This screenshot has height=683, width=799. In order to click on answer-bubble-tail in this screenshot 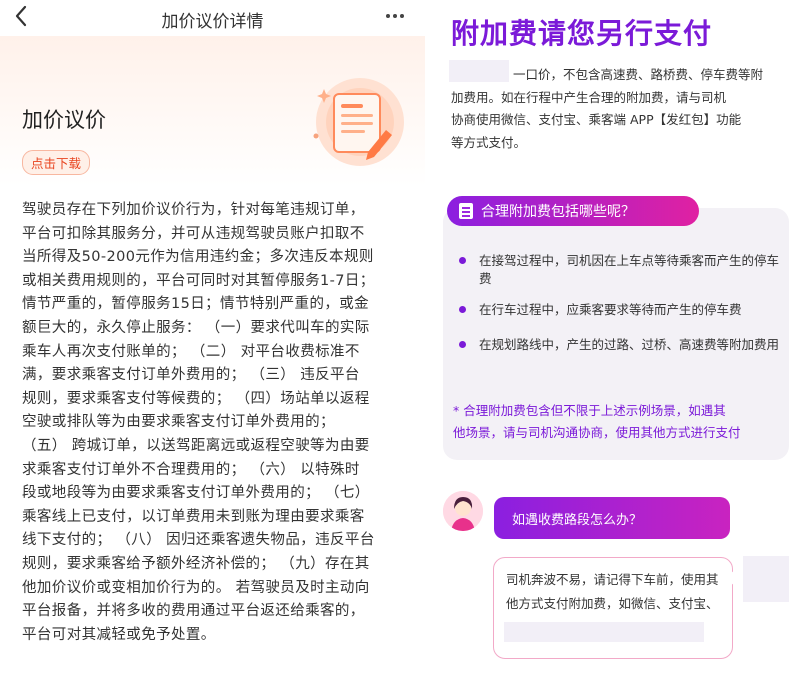, I will do `click(734, 578)`.